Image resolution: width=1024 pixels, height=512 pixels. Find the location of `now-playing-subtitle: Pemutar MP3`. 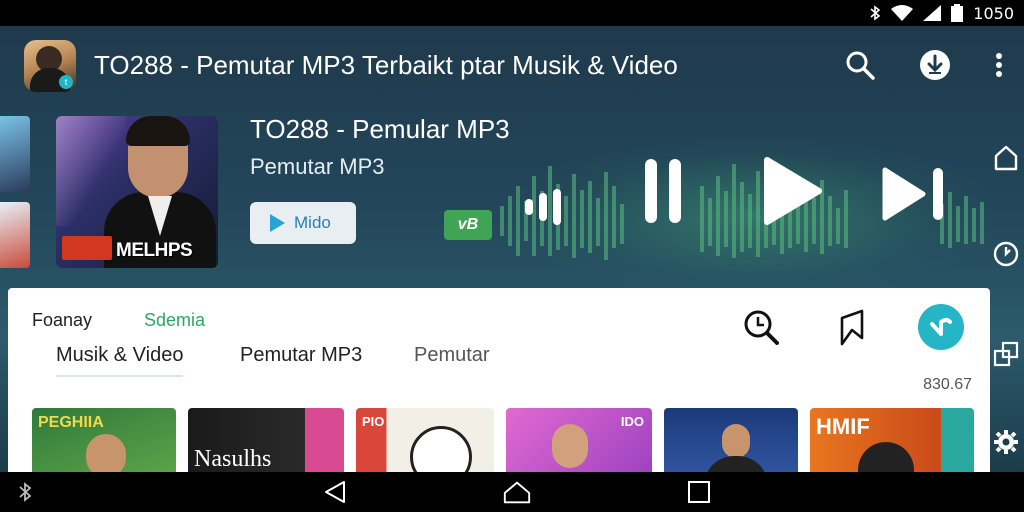

now-playing-subtitle: Pemutar MP3 is located at coordinates (317, 166).